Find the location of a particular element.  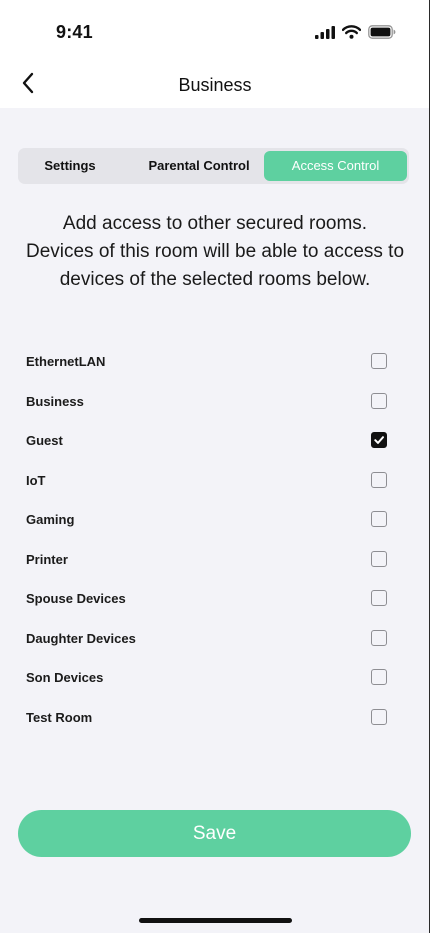

room-label: Spouse Devices is located at coordinates (76, 598).